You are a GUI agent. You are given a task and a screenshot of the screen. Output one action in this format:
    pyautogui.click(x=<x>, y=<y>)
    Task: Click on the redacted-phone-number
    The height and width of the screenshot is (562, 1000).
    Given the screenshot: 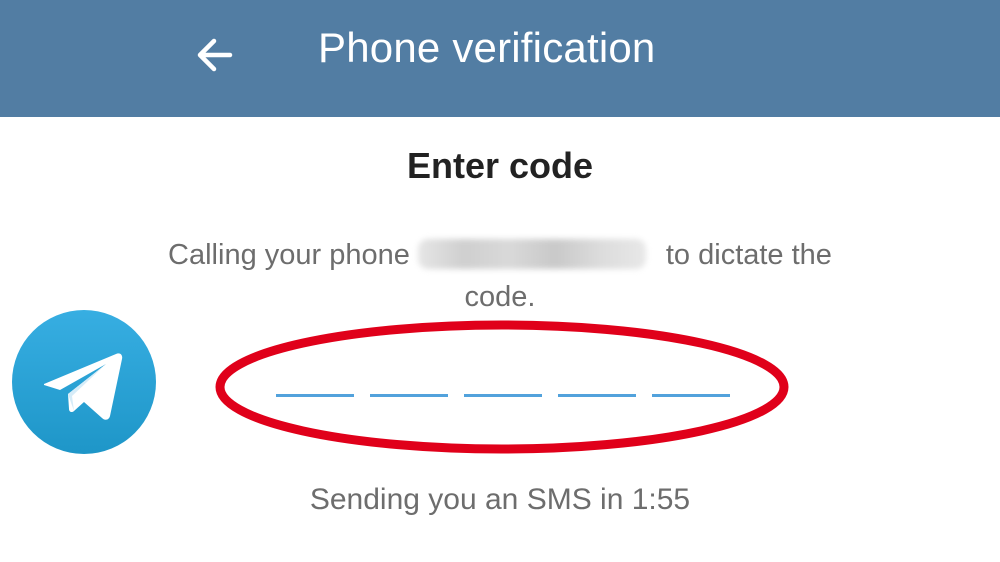 What is the action you would take?
    pyautogui.click(x=531, y=254)
    